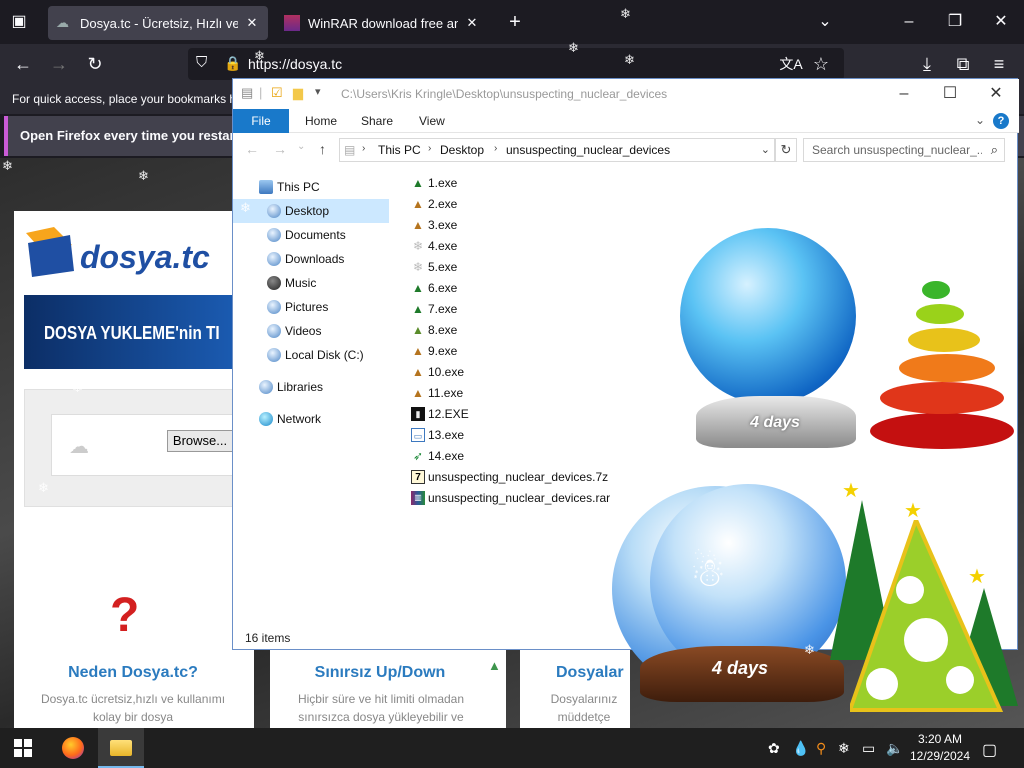 The image size is (1024, 768). I want to click on file-name: 11.exe, so click(446, 393).